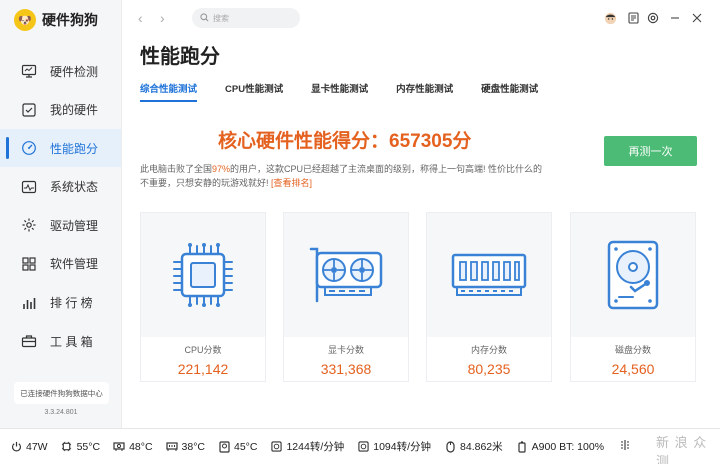 The height and width of the screenshot is (464, 720). What do you see at coordinates (633, 18) in the screenshot?
I see `document-icon` at bounding box center [633, 18].